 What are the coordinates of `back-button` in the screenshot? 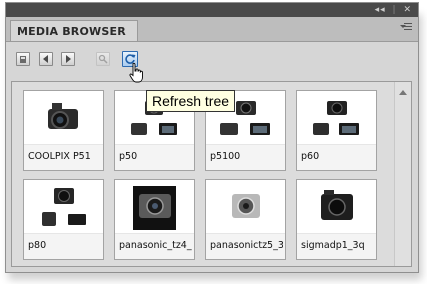 It's located at (46, 59).